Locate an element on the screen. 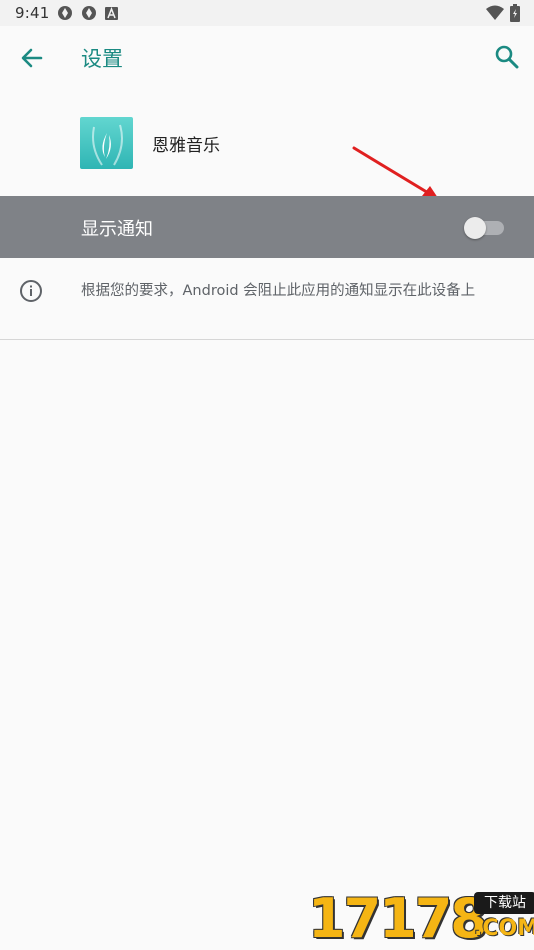 This screenshot has width=534, height=950. status-time: 9:41 is located at coordinates (32, 13).